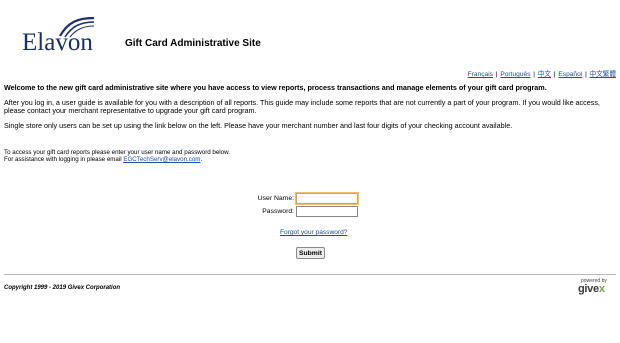 The width and height of the screenshot is (620, 343). Describe the element at coordinates (57, 42) in the screenshot. I see `logo-text: Elavon` at that location.